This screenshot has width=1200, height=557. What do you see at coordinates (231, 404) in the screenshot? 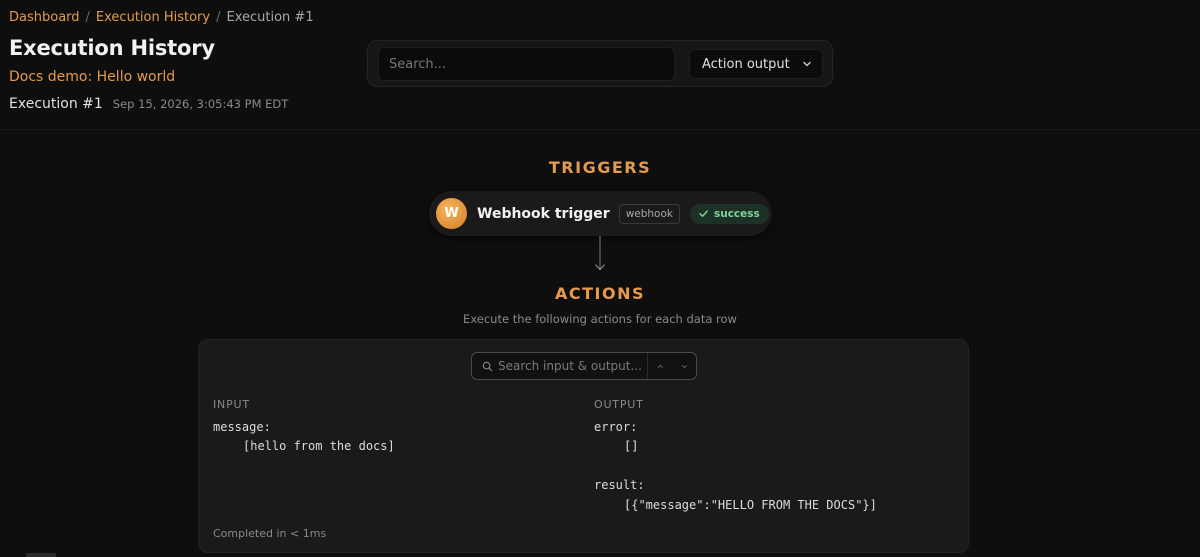
I see `input-label: INPUT` at bounding box center [231, 404].